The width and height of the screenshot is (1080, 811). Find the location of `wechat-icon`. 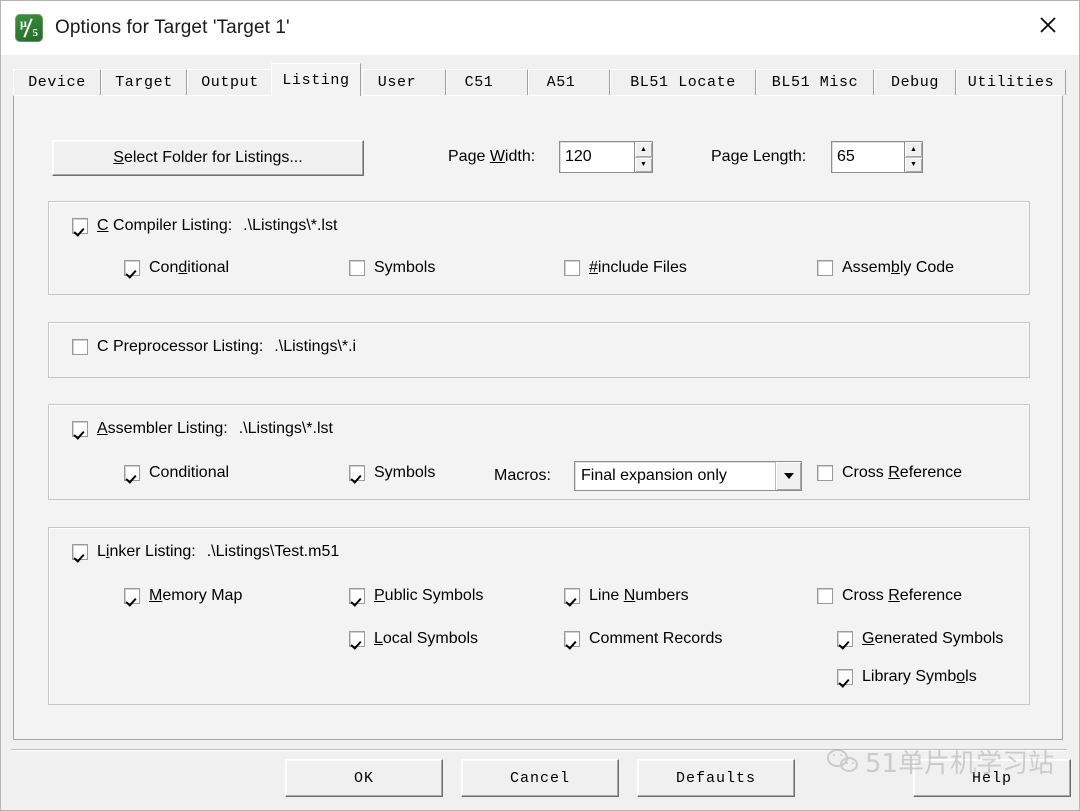

wechat-icon is located at coordinates (844, 762).